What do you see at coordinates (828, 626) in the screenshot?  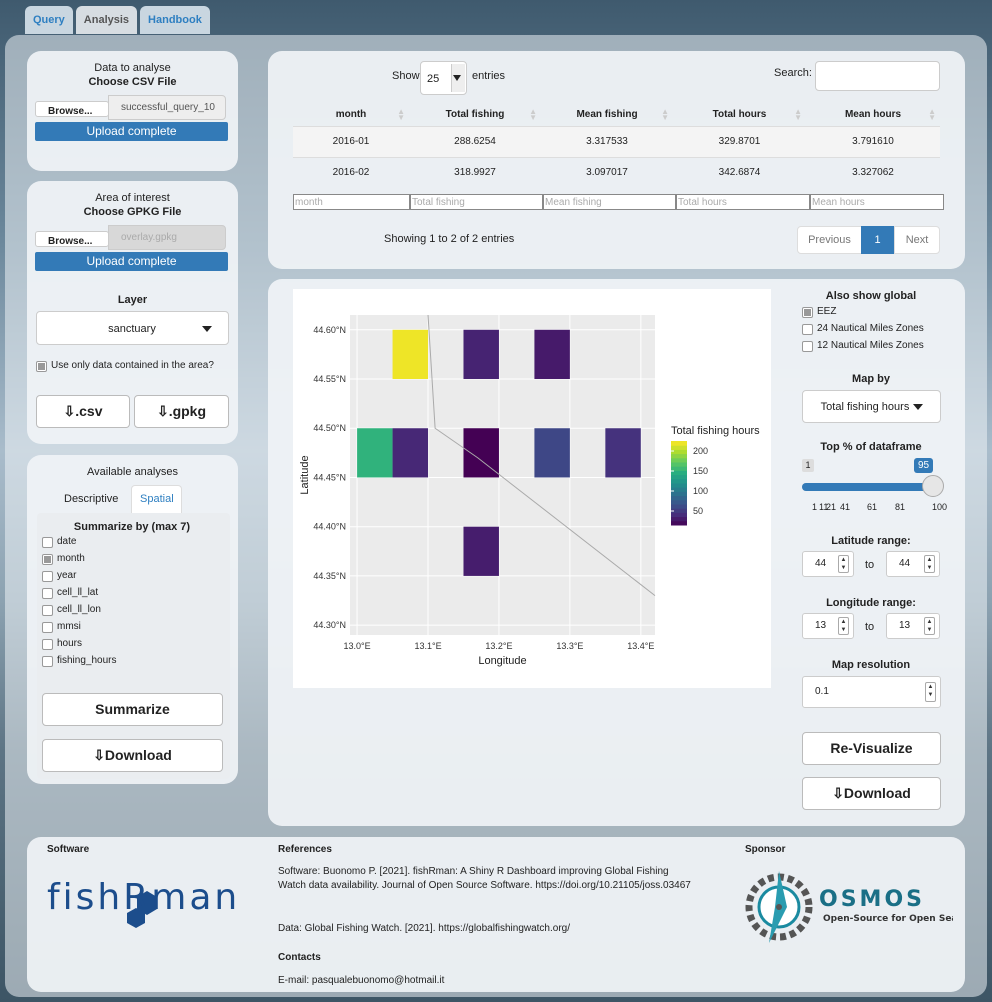 I see `lon-from-input: 13 ▲ ▼` at bounding box center [828, 626].